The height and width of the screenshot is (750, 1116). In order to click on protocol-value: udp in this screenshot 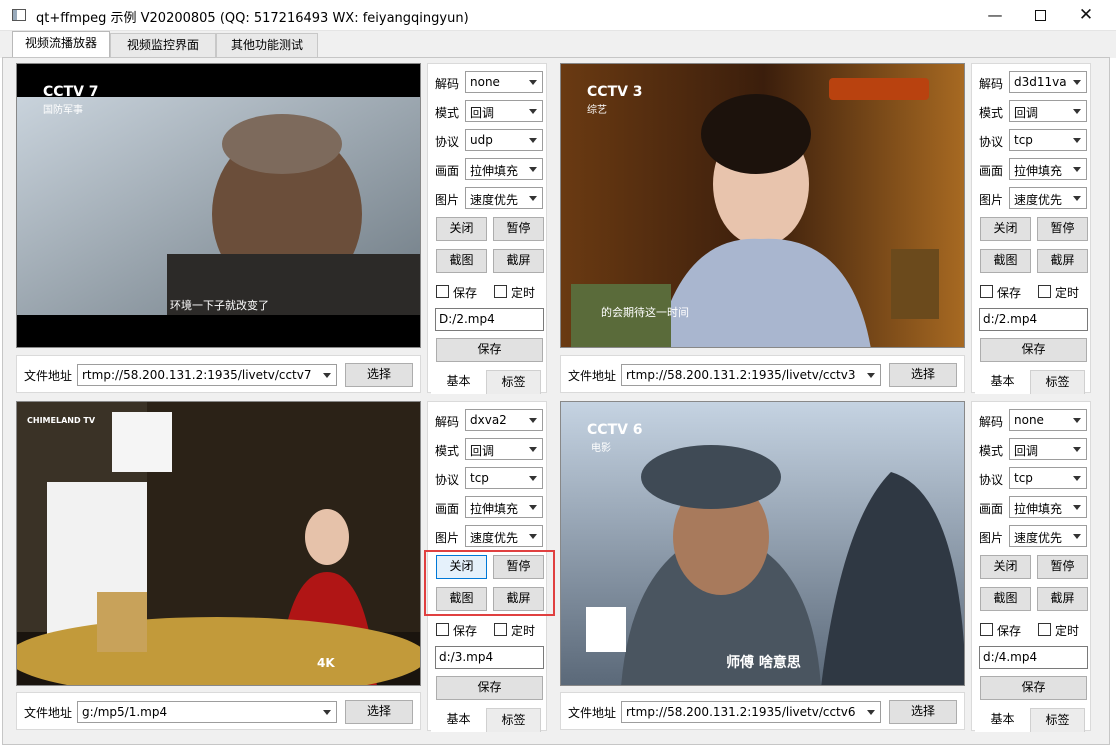, I will do `click(481, 140)`.